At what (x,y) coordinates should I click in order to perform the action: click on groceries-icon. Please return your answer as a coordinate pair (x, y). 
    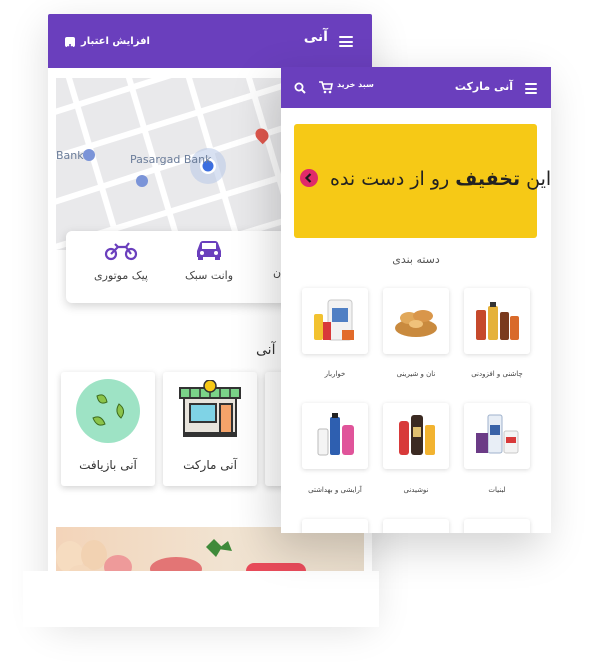
    Looking at the image, I should click on (334, 320).